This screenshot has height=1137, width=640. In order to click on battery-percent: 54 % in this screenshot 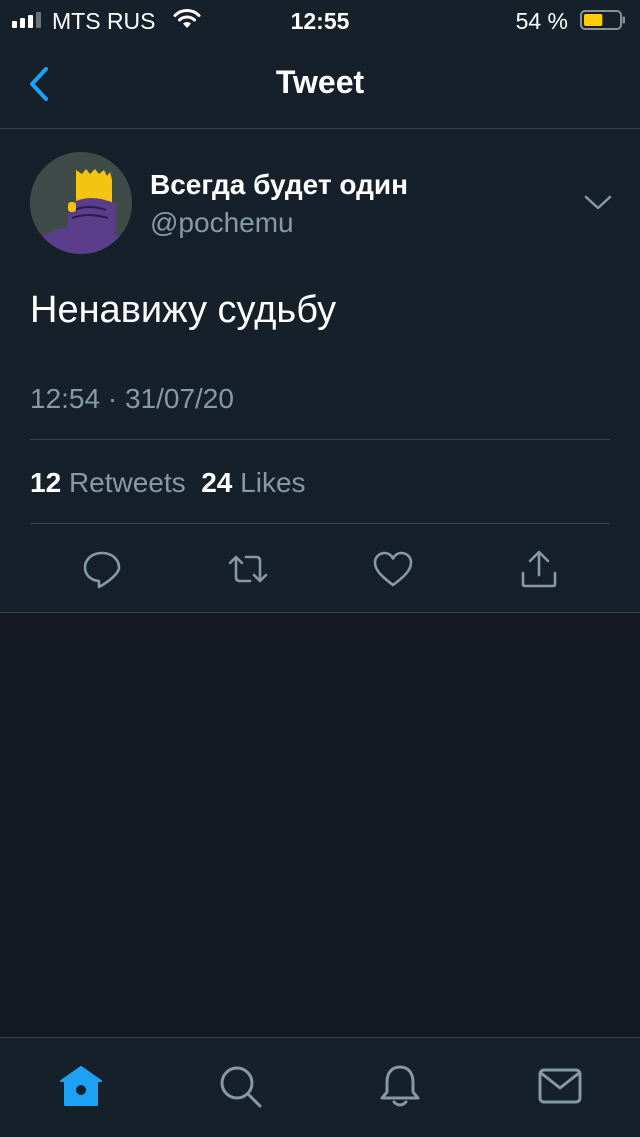, I will do `click(541, 21)`.